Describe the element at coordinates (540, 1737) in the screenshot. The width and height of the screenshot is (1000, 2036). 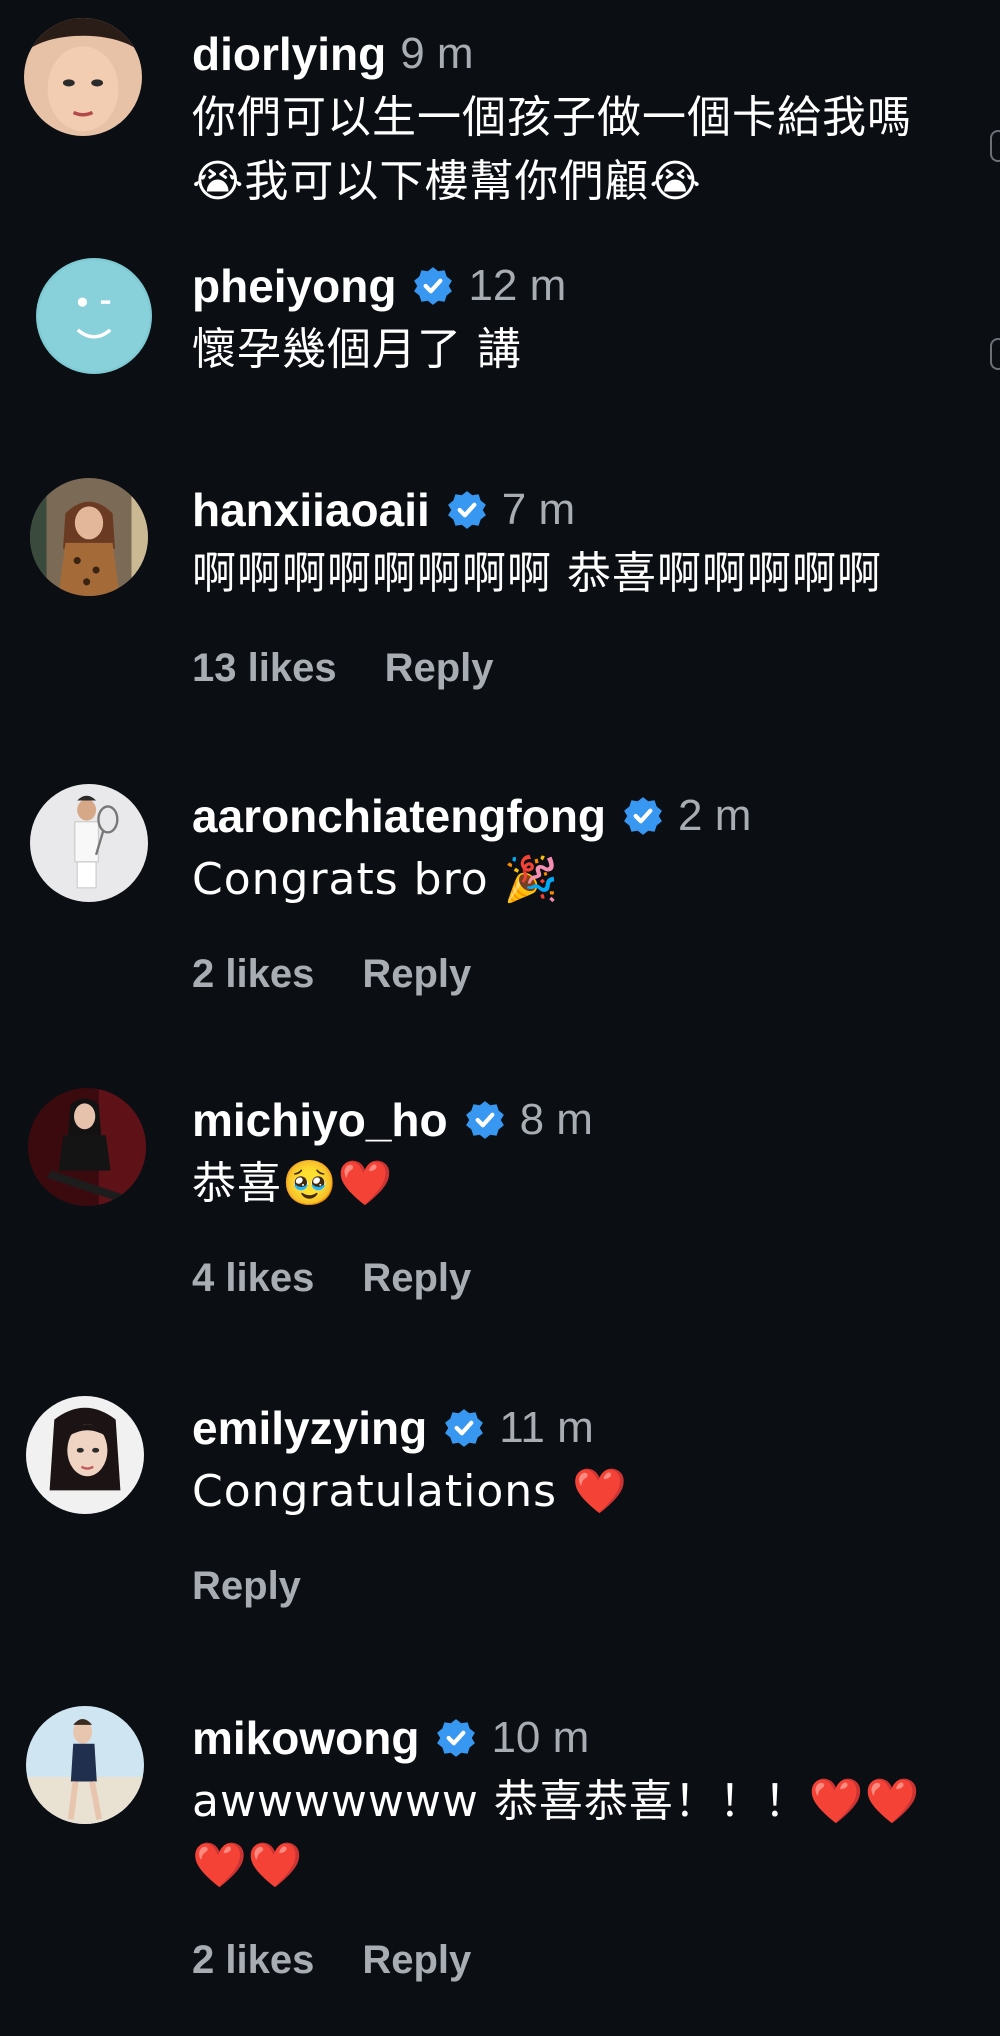
I see `timestamp: 10 m` at that location.